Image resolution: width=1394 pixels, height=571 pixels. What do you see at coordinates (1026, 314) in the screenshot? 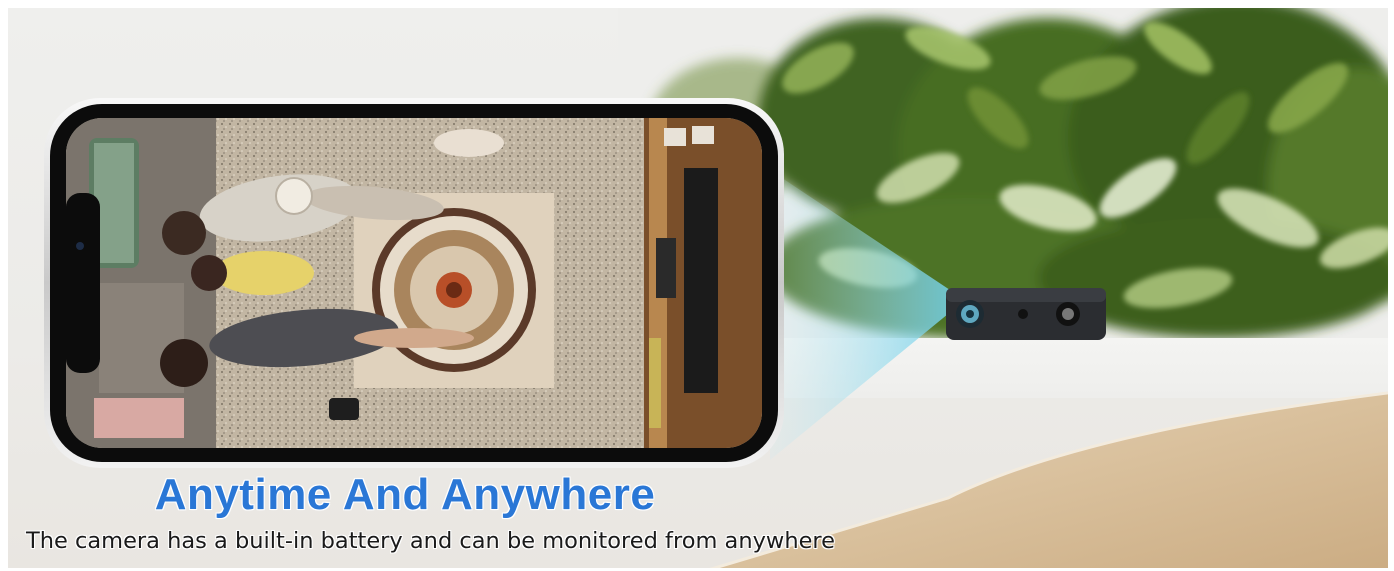
I see `camera-icon` at bounding box center [1026, 314].